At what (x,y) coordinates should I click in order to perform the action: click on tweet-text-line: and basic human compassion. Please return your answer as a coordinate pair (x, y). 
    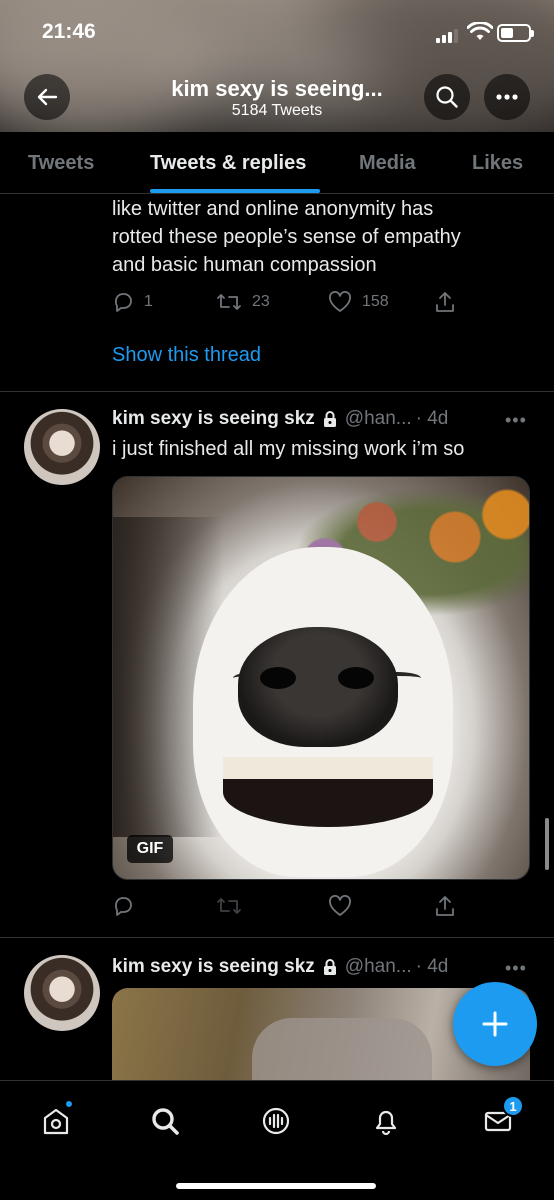
    Looking at the image, I should click on (244, 265).